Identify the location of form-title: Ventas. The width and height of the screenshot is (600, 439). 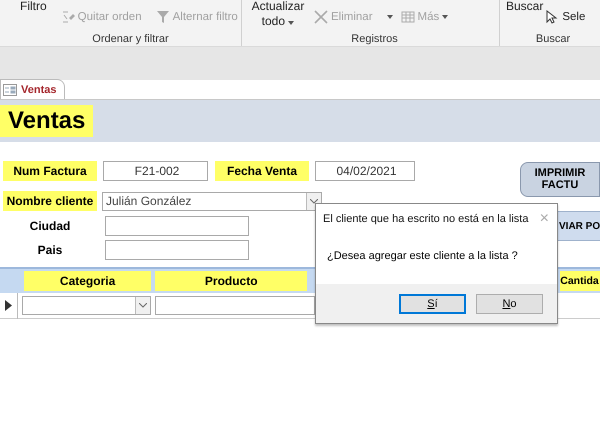
(47, 121).